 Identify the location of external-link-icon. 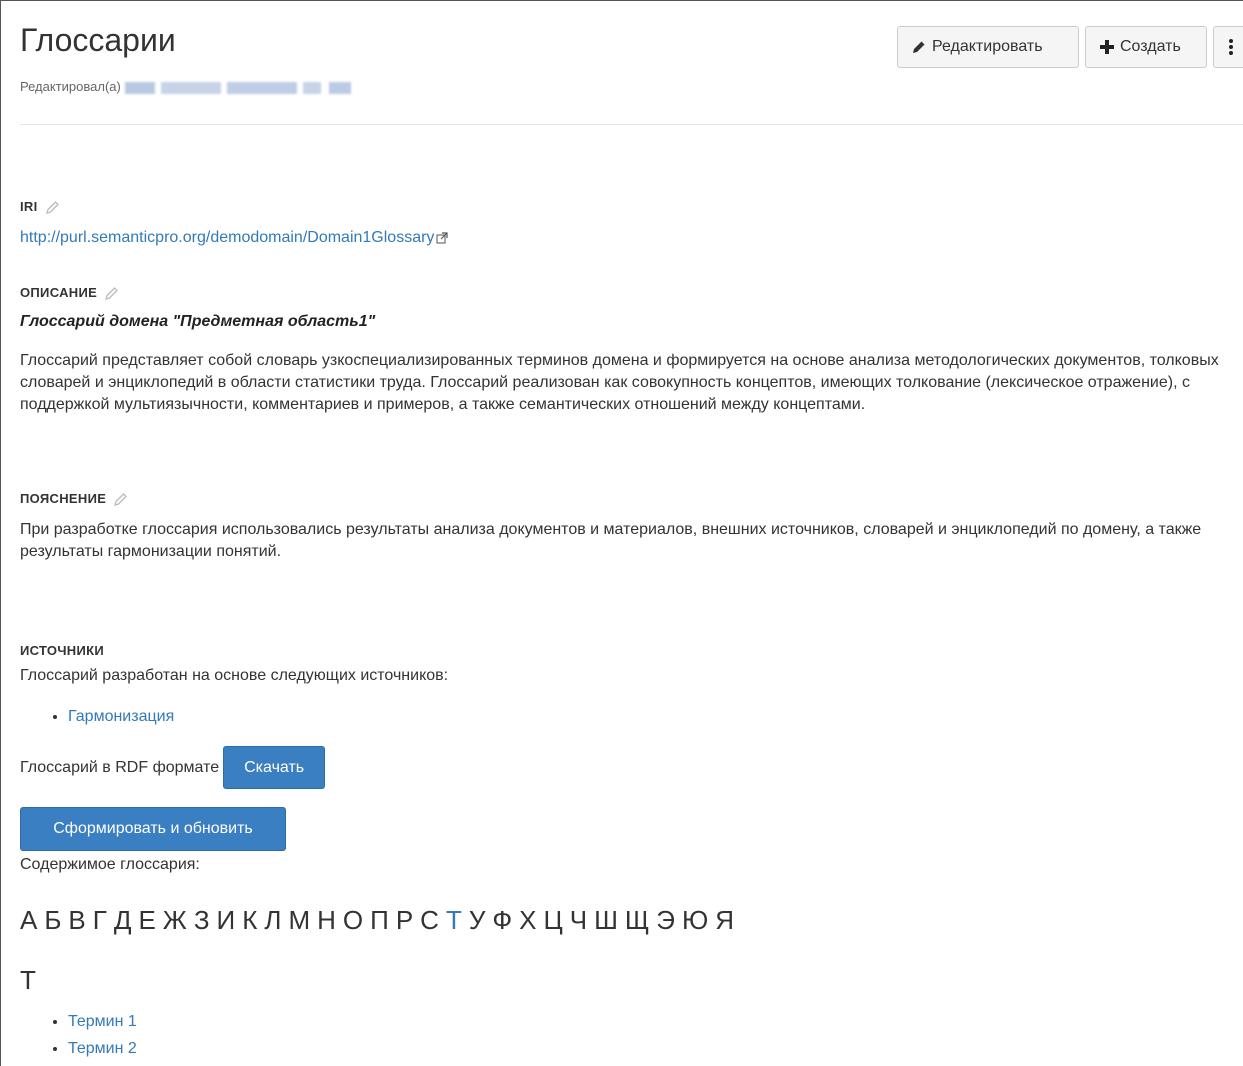
(442, 238).